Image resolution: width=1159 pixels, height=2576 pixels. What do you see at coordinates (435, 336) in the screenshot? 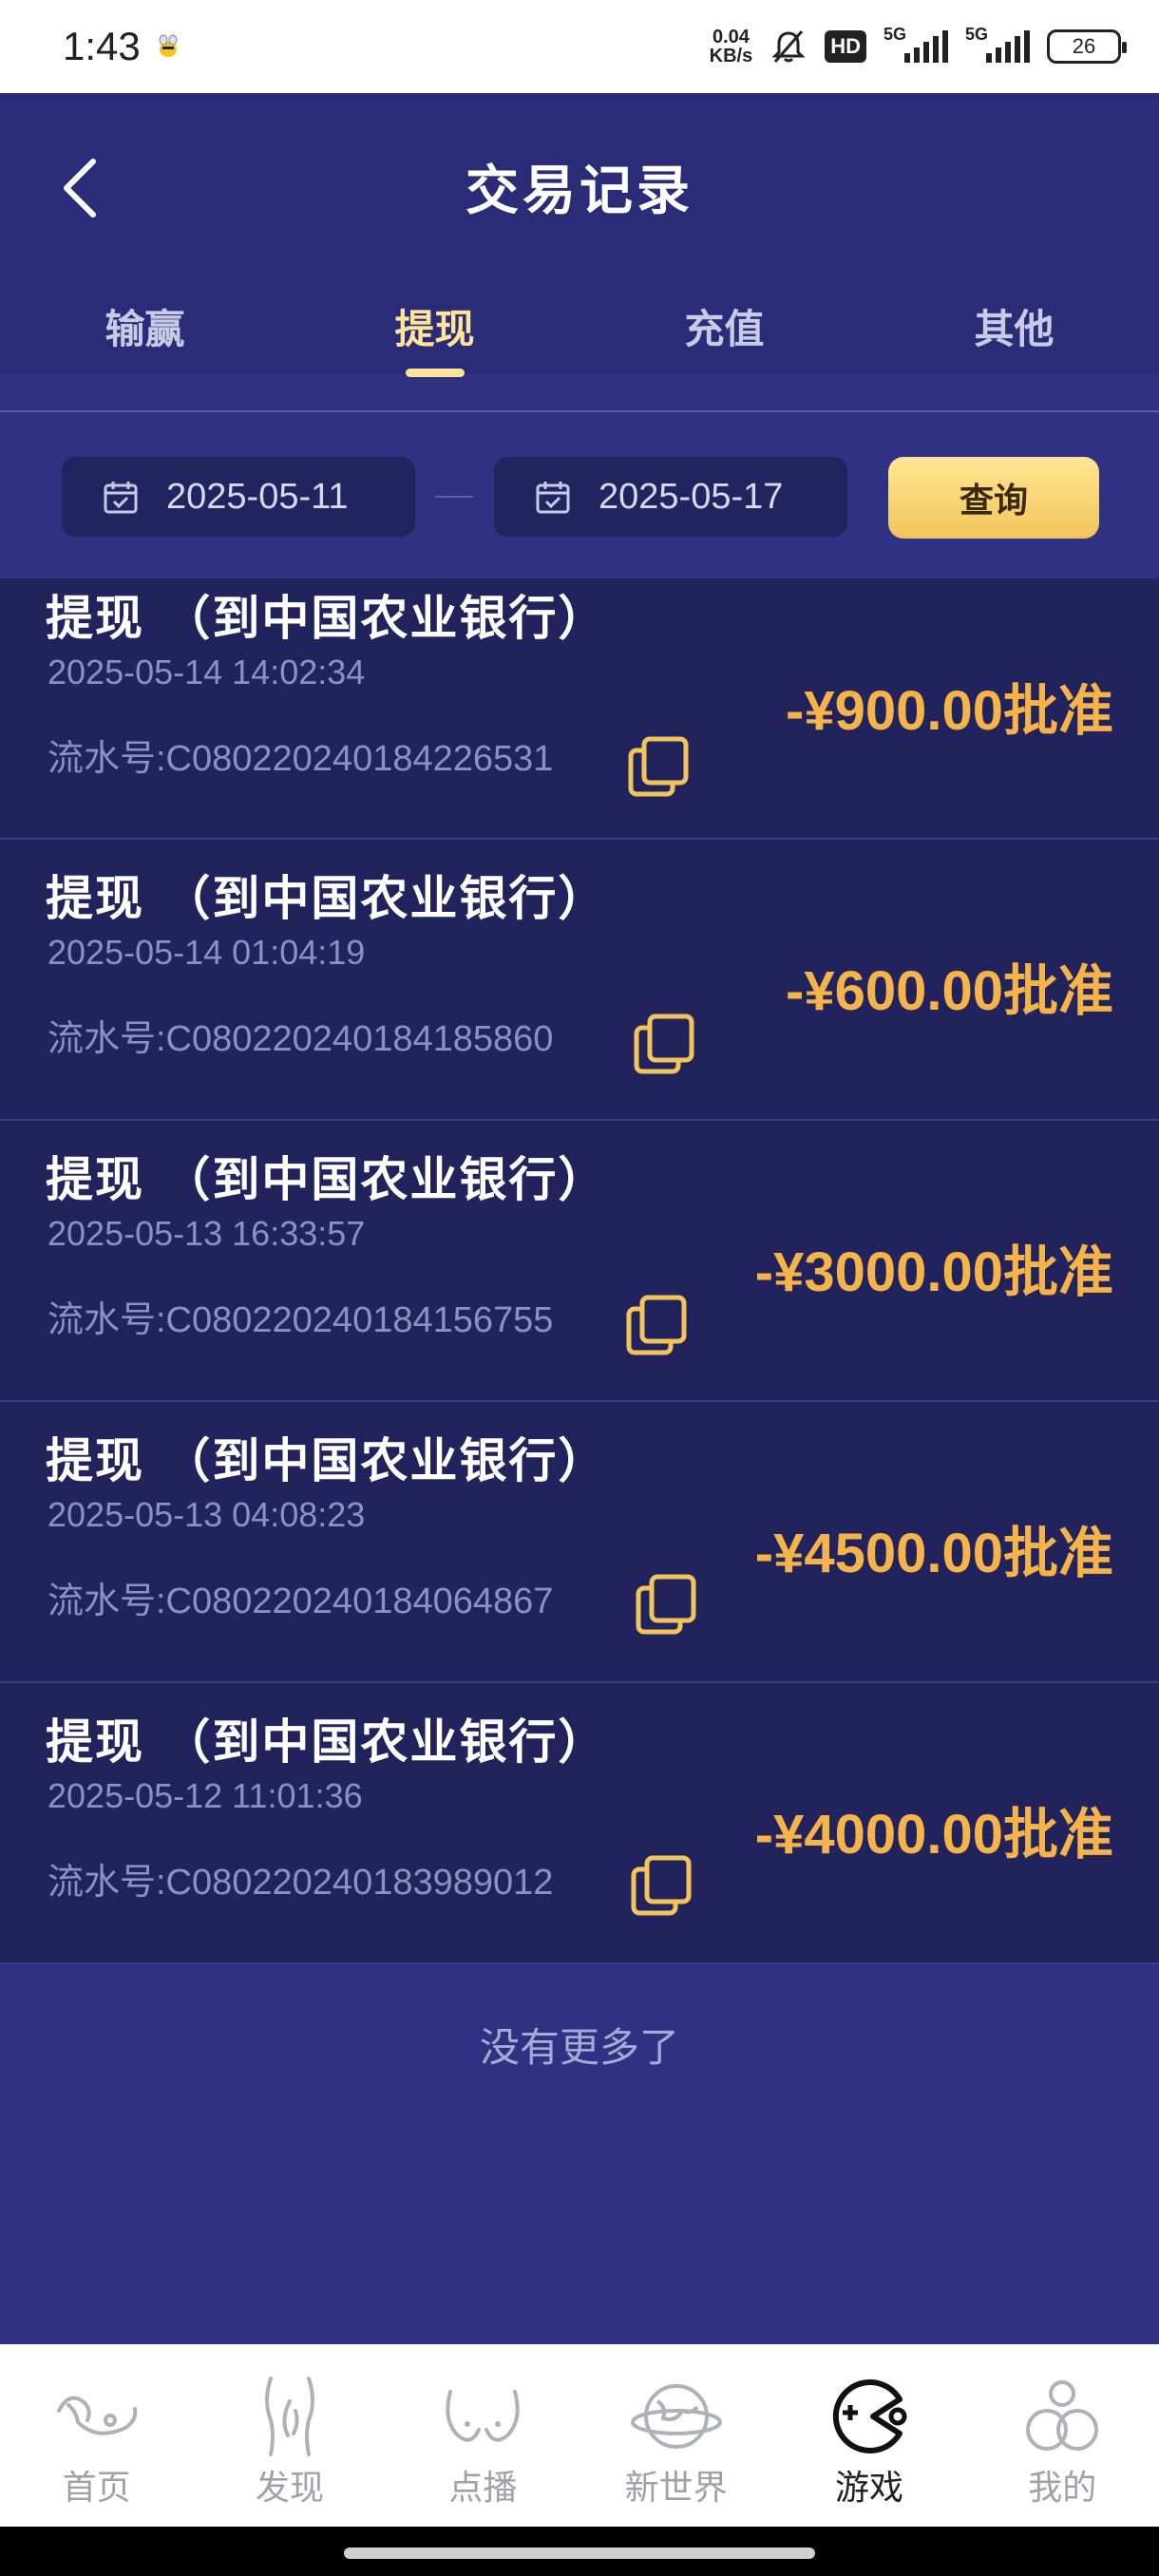
I see `tab-withdraw: 提现` at bounding box center [435, 336].